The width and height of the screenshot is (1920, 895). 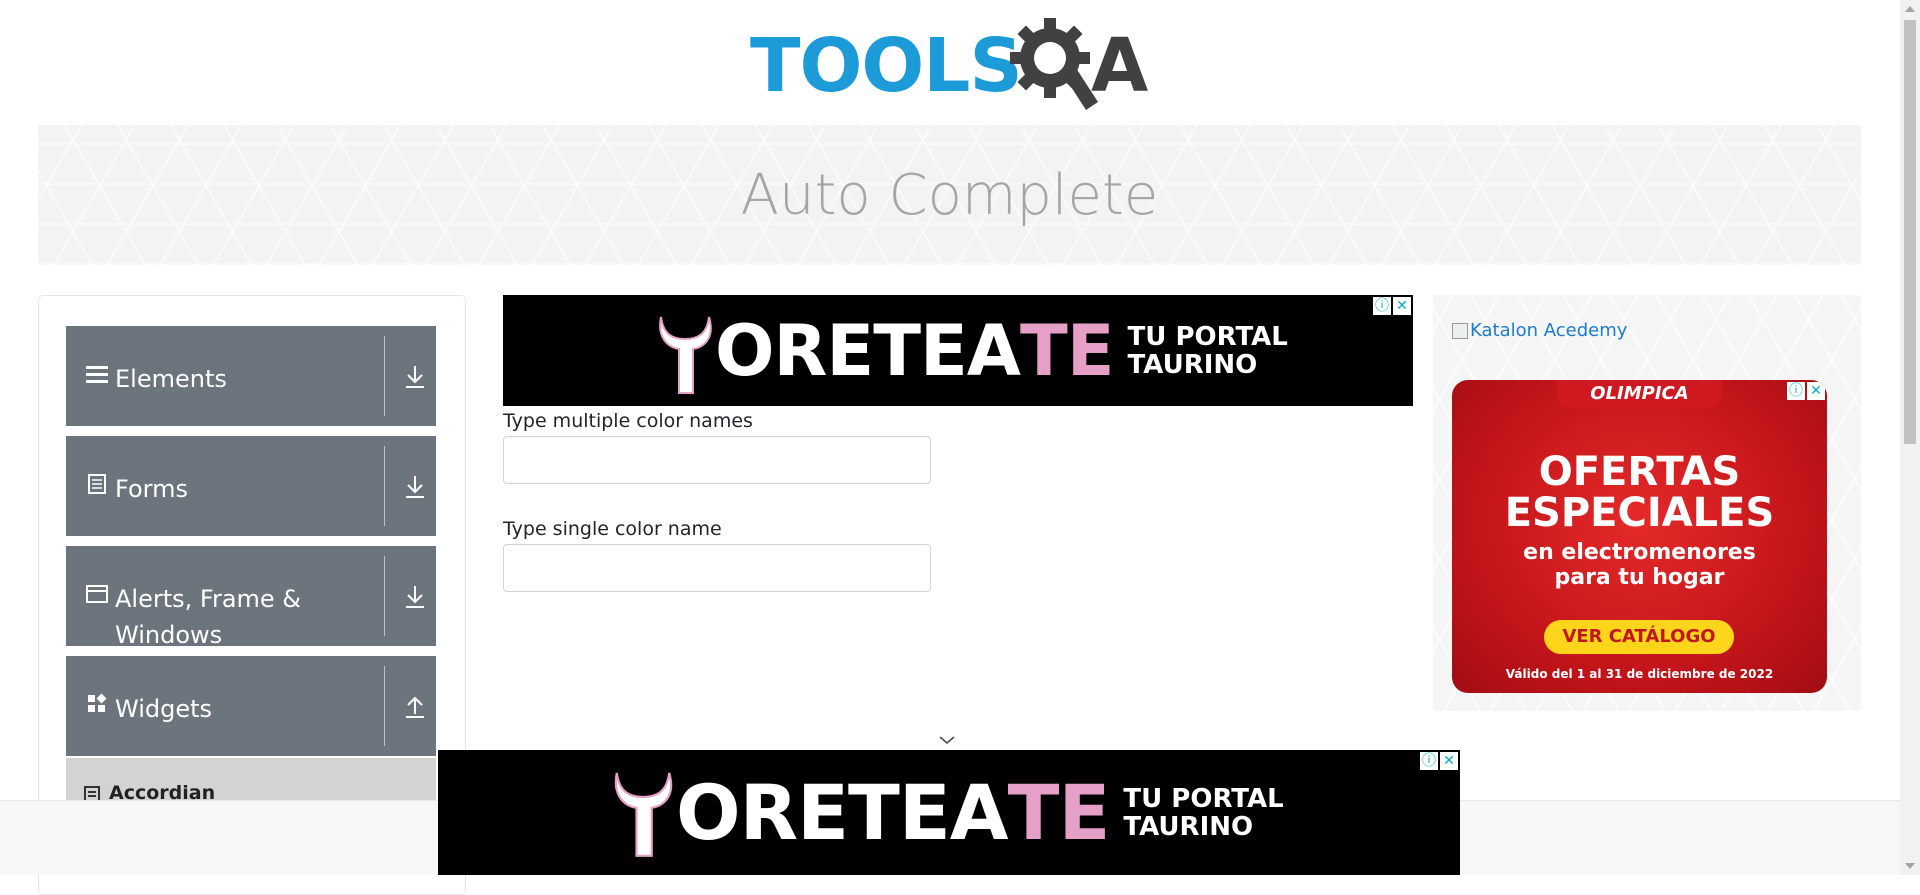 What do you see at coordinates (1910, 232) in the screenshot?
I see `scrollbar-thumb` at bounding box center [1910, 232].